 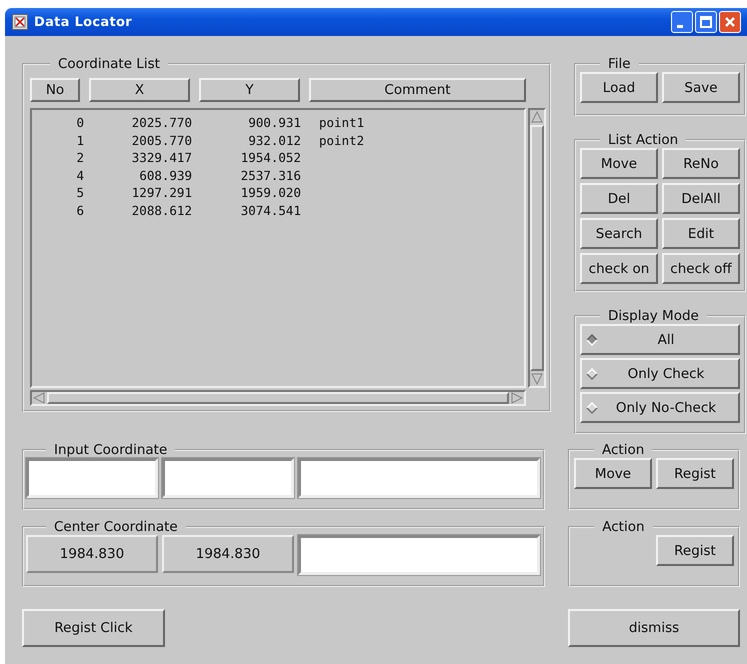 What do you see at coordinates (537, 379) in the screenshot?
I see `scroll-down-icon` at bounding box center [537, 379].